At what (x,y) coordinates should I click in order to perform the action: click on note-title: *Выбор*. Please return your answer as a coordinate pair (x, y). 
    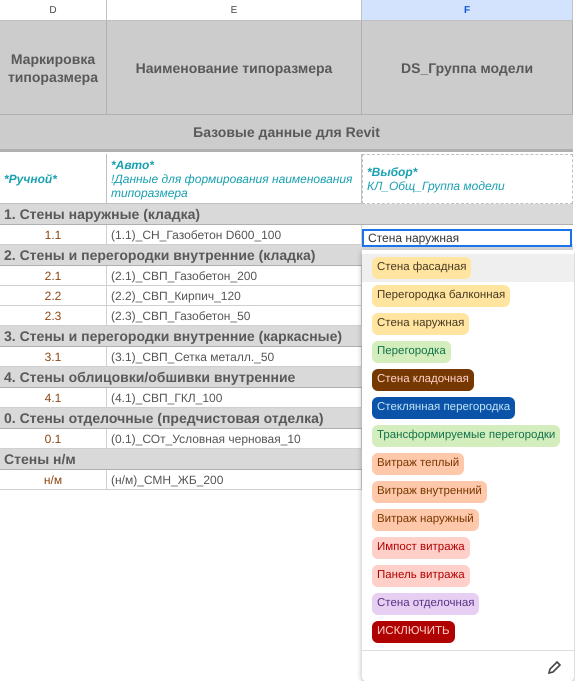
    Looking at the image, I should click on (393, 172).